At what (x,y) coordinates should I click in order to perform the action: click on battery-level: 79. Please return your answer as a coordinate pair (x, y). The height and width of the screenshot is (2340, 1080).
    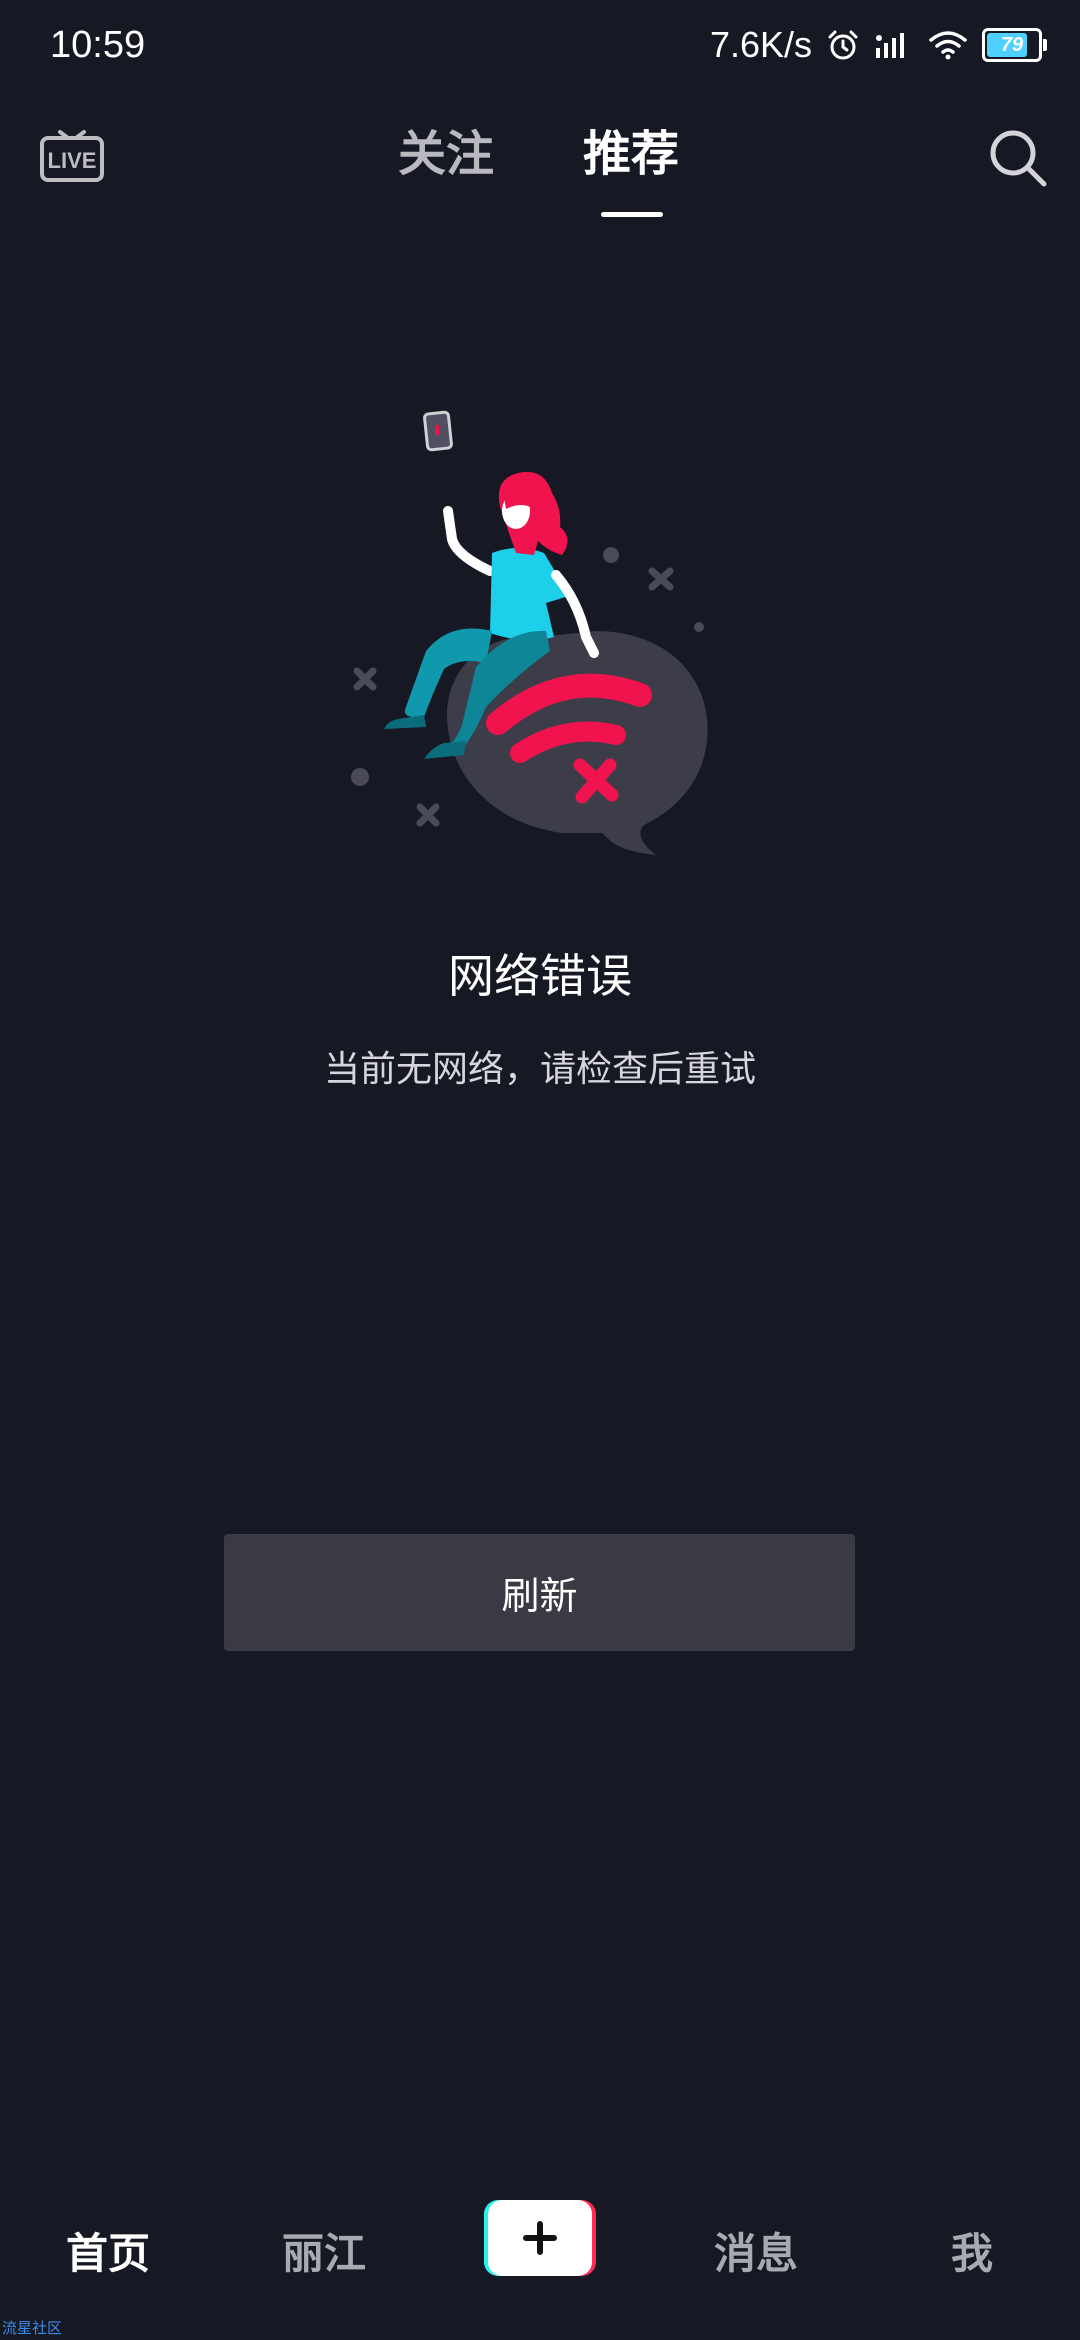
    Looking at the image, I should click on (1012, 44).